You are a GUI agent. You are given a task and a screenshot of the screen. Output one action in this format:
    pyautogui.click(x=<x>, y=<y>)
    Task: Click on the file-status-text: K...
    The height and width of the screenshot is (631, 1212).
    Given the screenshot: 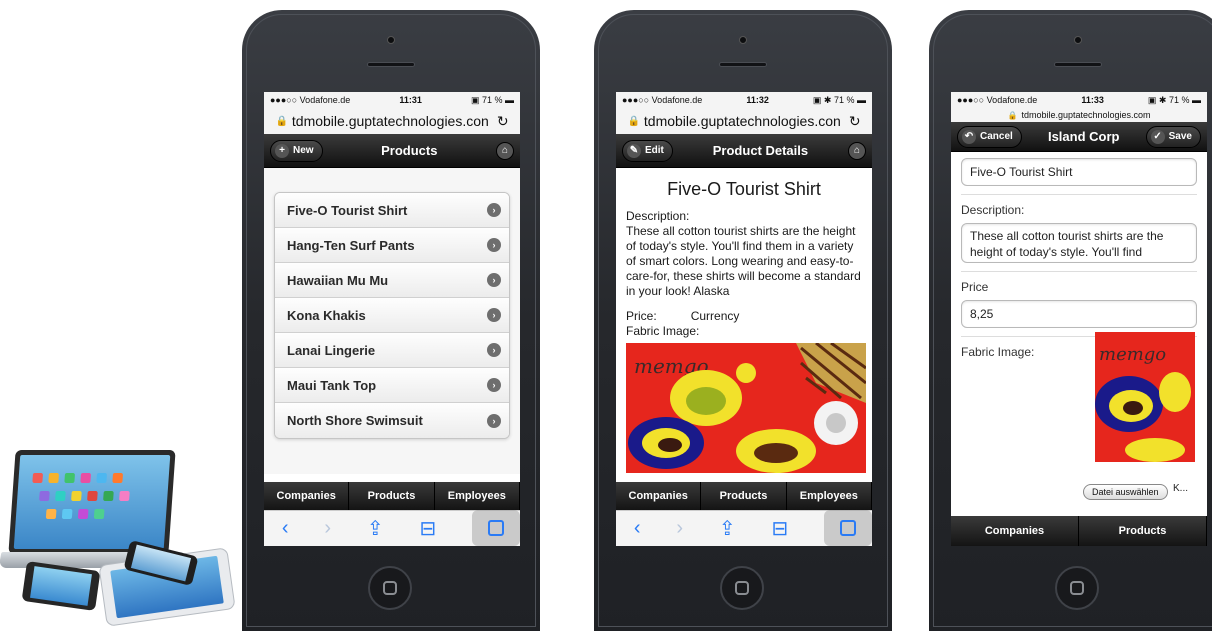 What is the action you would take?
    pyautogui.click(x=1181, y=488)
    